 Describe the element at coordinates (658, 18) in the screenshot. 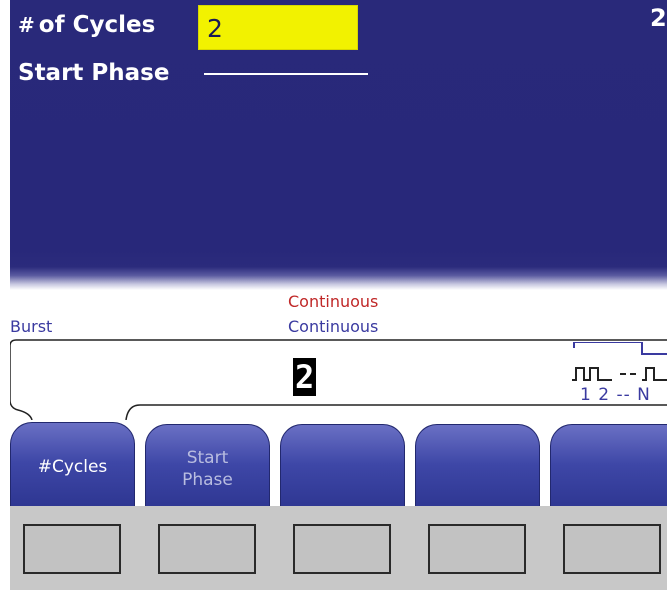

I see `corner-indicator: 2` at that location.